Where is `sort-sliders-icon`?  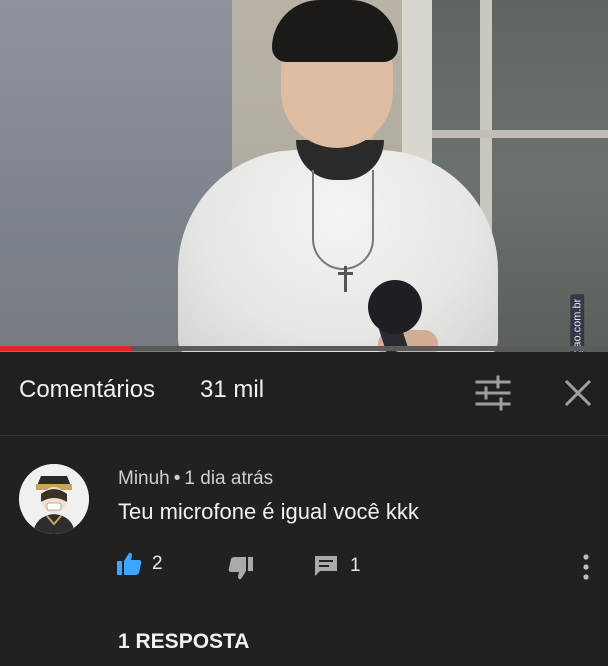
sort-sliders-icon is located at coordinates (493, 393).